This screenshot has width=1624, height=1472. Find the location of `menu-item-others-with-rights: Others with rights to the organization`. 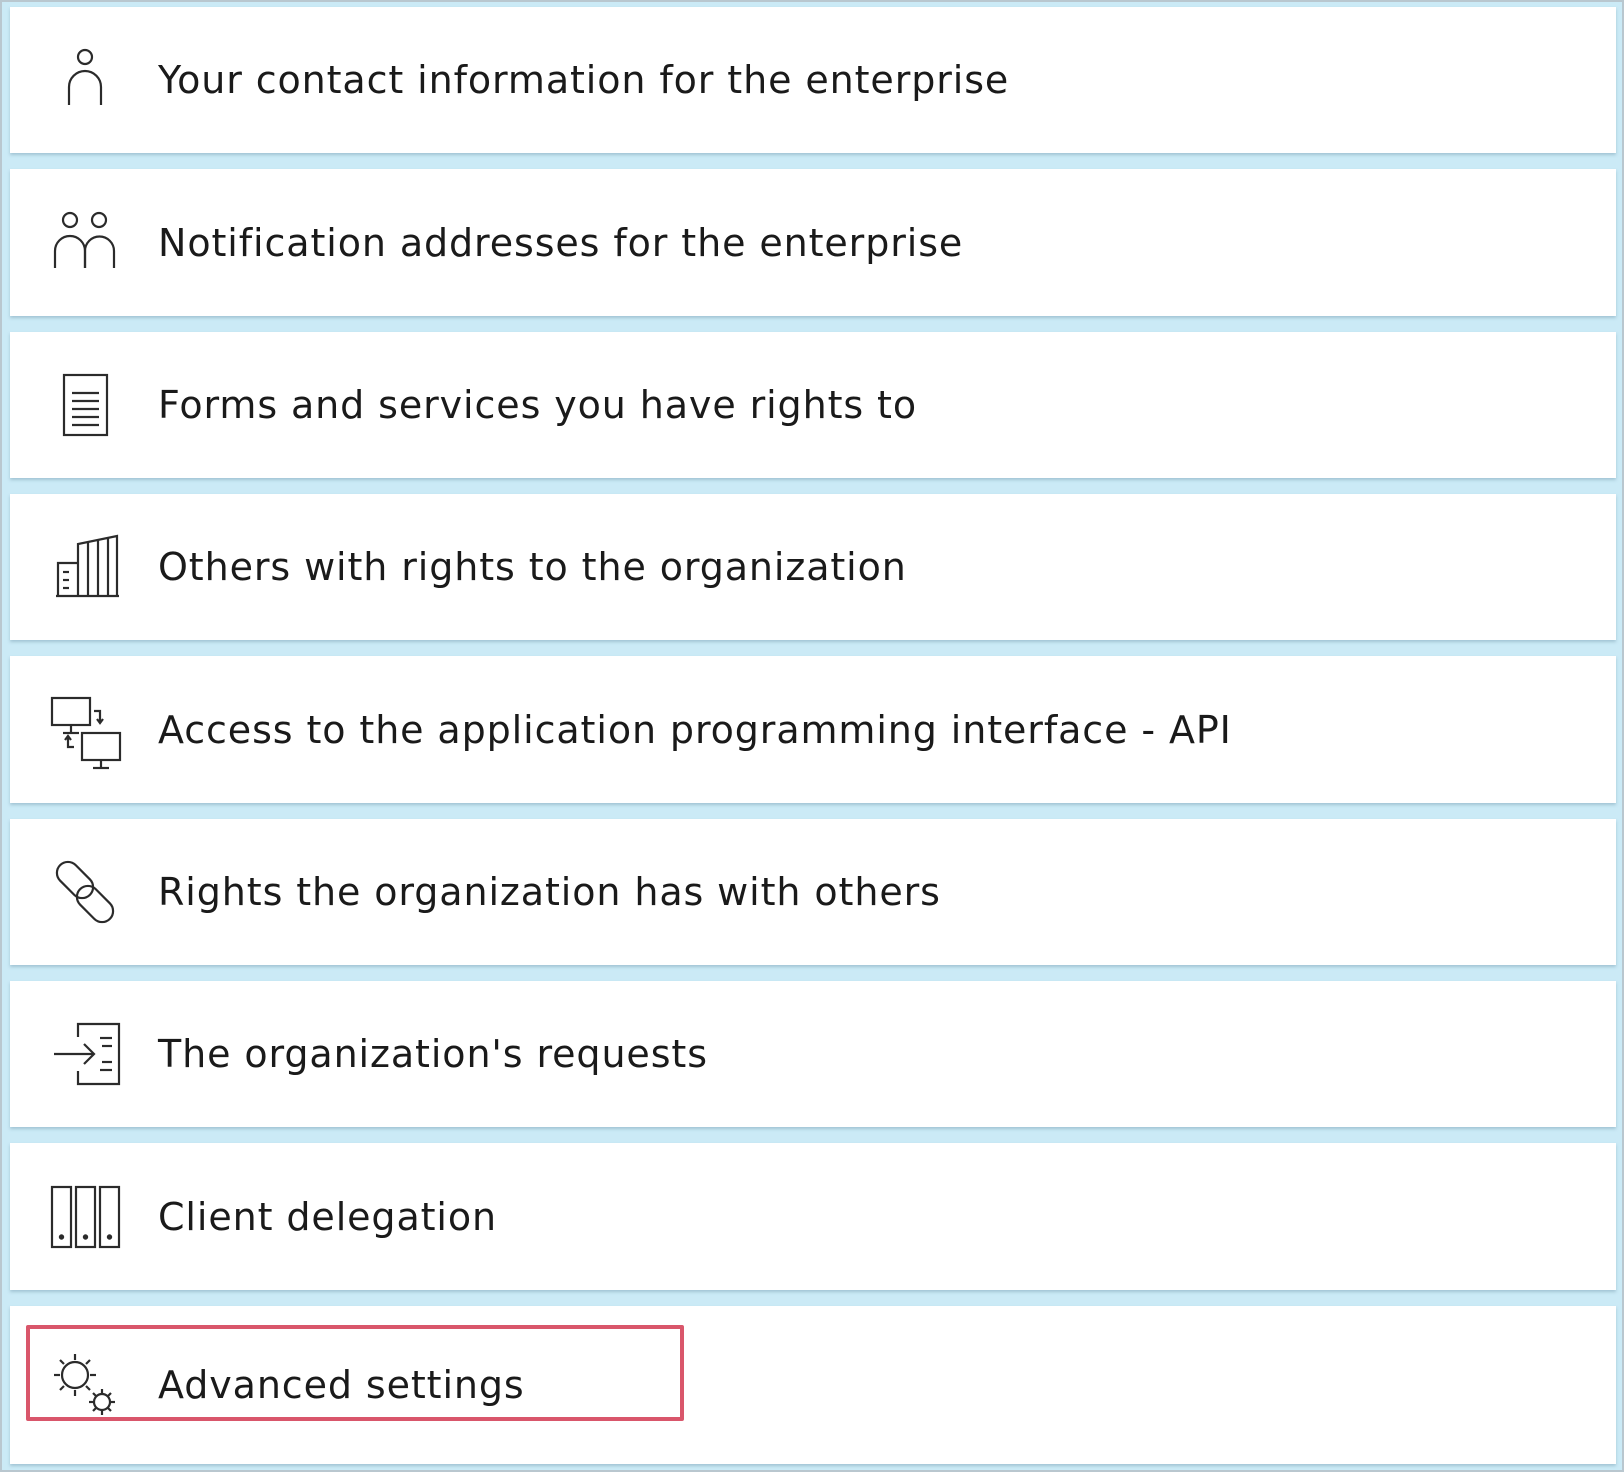

menu-item-others-with-rights: Others with rights to the organization is located at coordinates (813, 567).